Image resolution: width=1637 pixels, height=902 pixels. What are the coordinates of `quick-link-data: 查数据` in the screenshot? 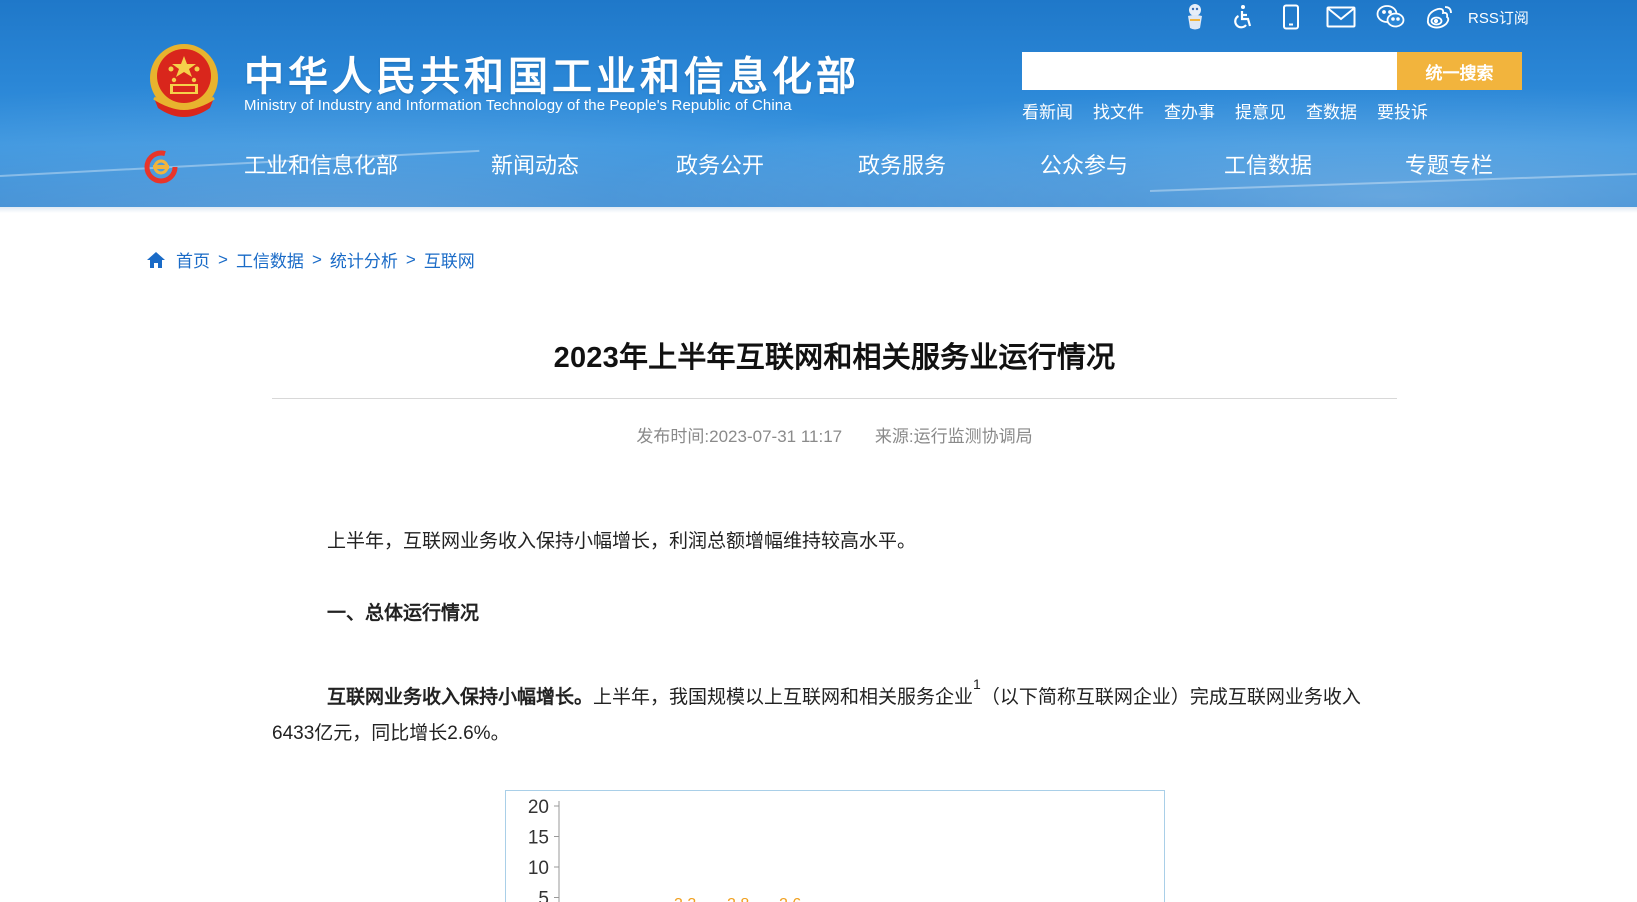 It's located at (1331, 110).